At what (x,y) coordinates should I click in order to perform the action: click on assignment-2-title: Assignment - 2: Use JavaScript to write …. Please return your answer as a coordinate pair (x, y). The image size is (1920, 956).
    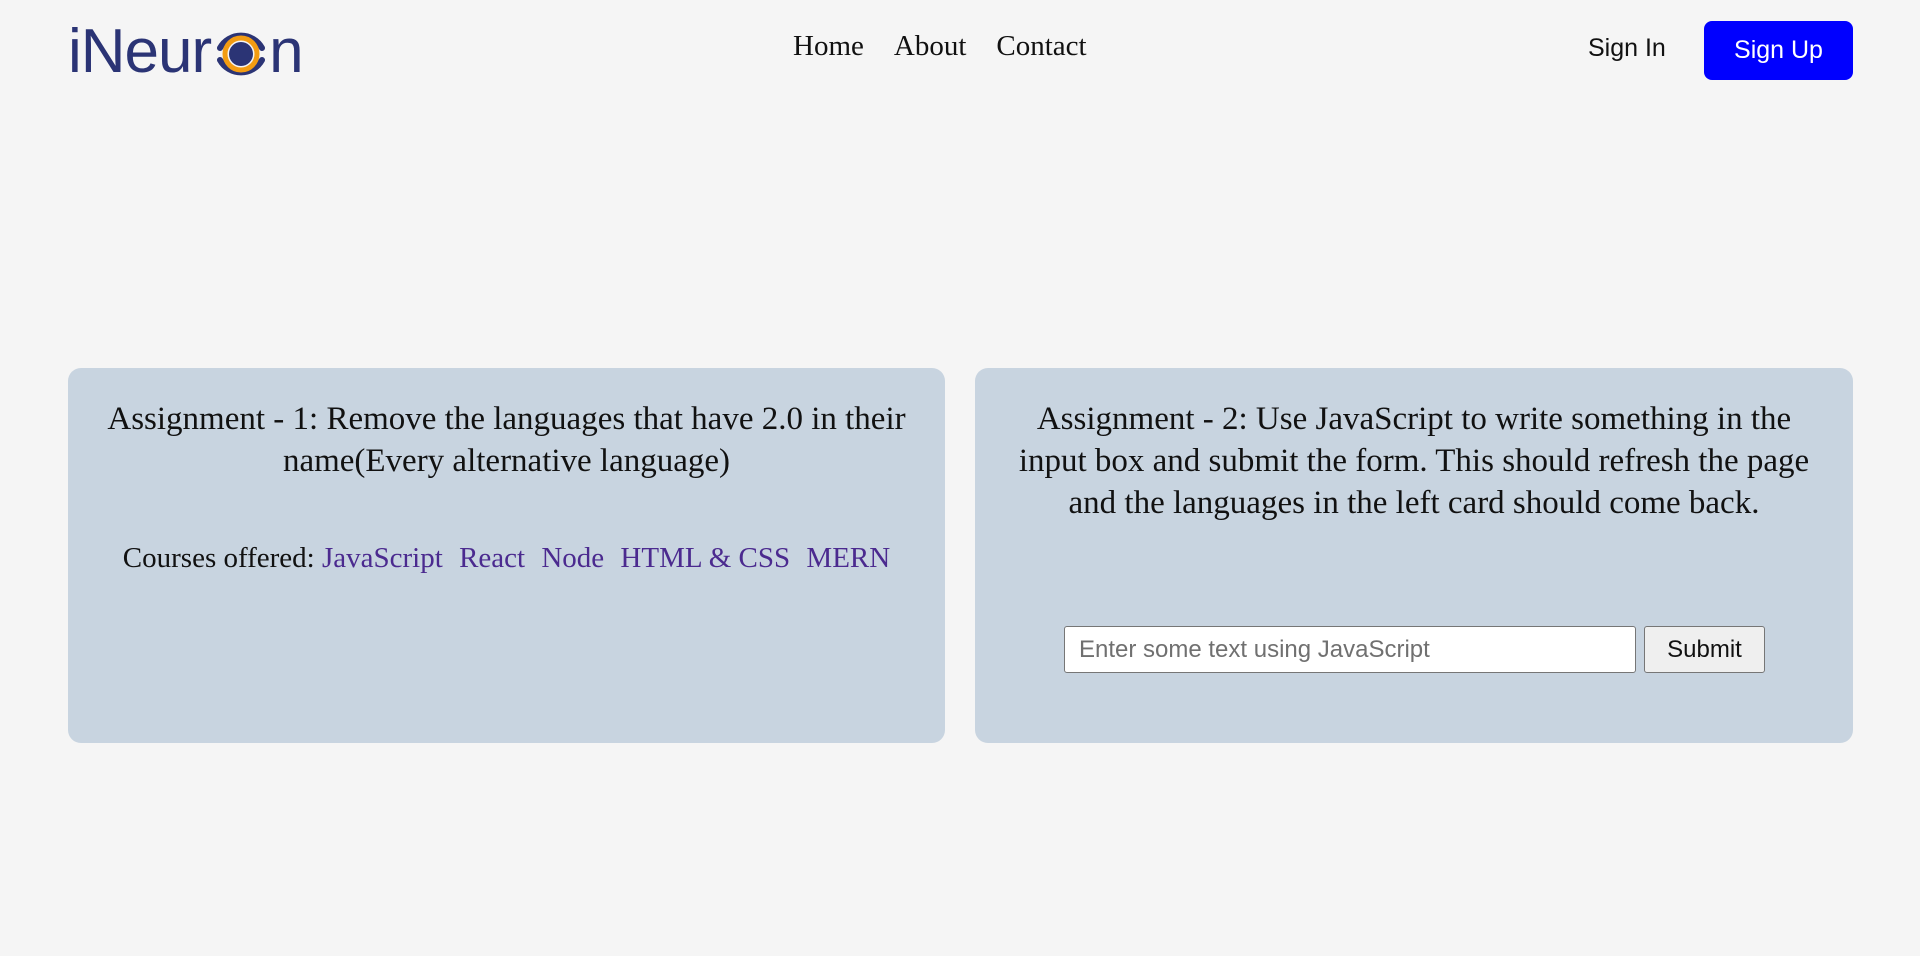
    Looking at the image, I should click on (1414, 461).